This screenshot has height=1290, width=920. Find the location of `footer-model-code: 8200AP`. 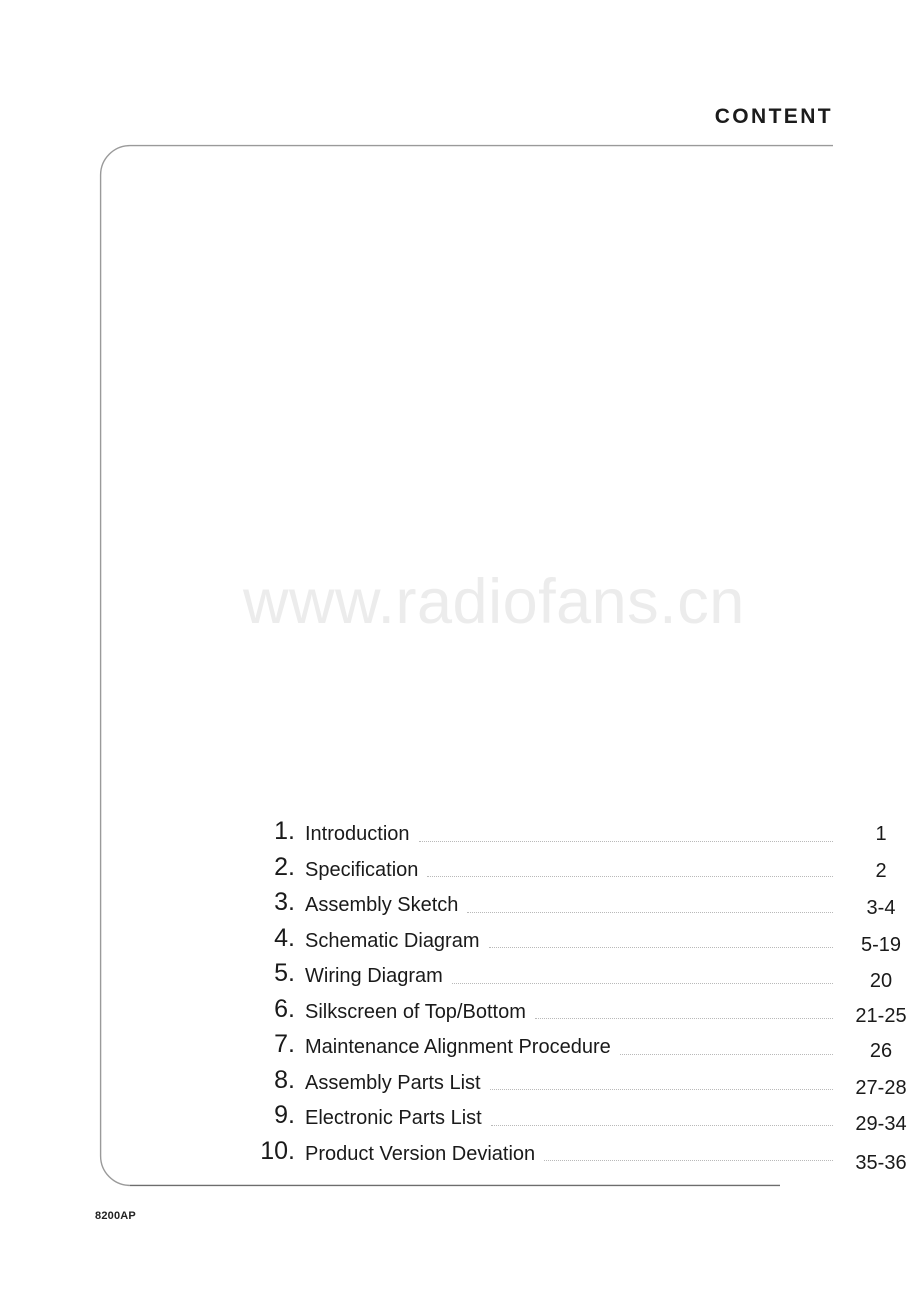

footer-model-code: 8200AP is located at coordinates (115, 1216).